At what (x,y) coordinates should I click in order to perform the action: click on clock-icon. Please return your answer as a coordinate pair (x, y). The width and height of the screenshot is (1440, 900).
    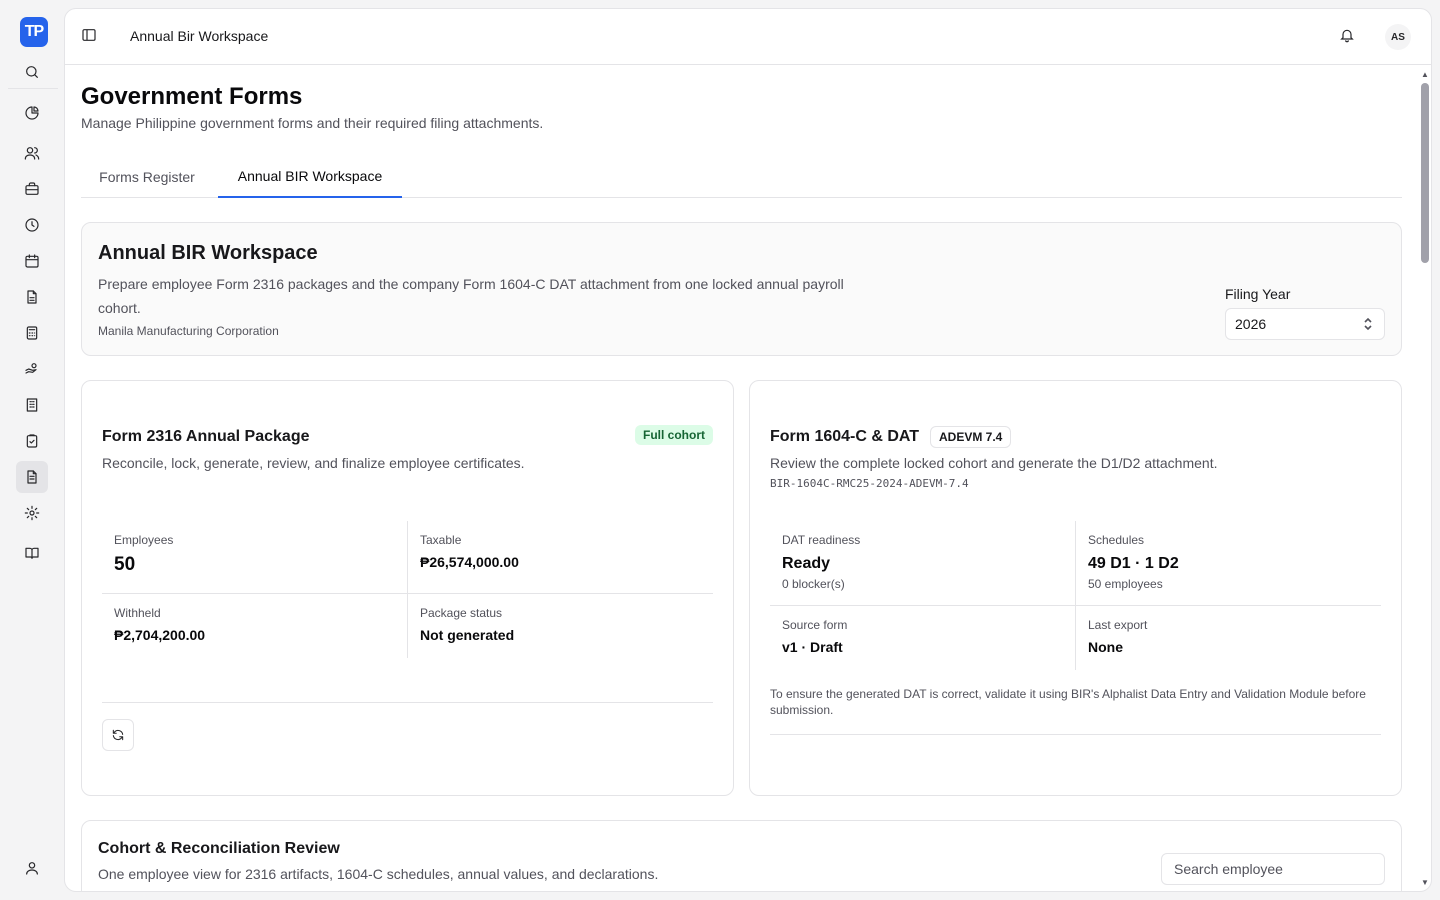
    Looking at the image, I should click on (32, 225).